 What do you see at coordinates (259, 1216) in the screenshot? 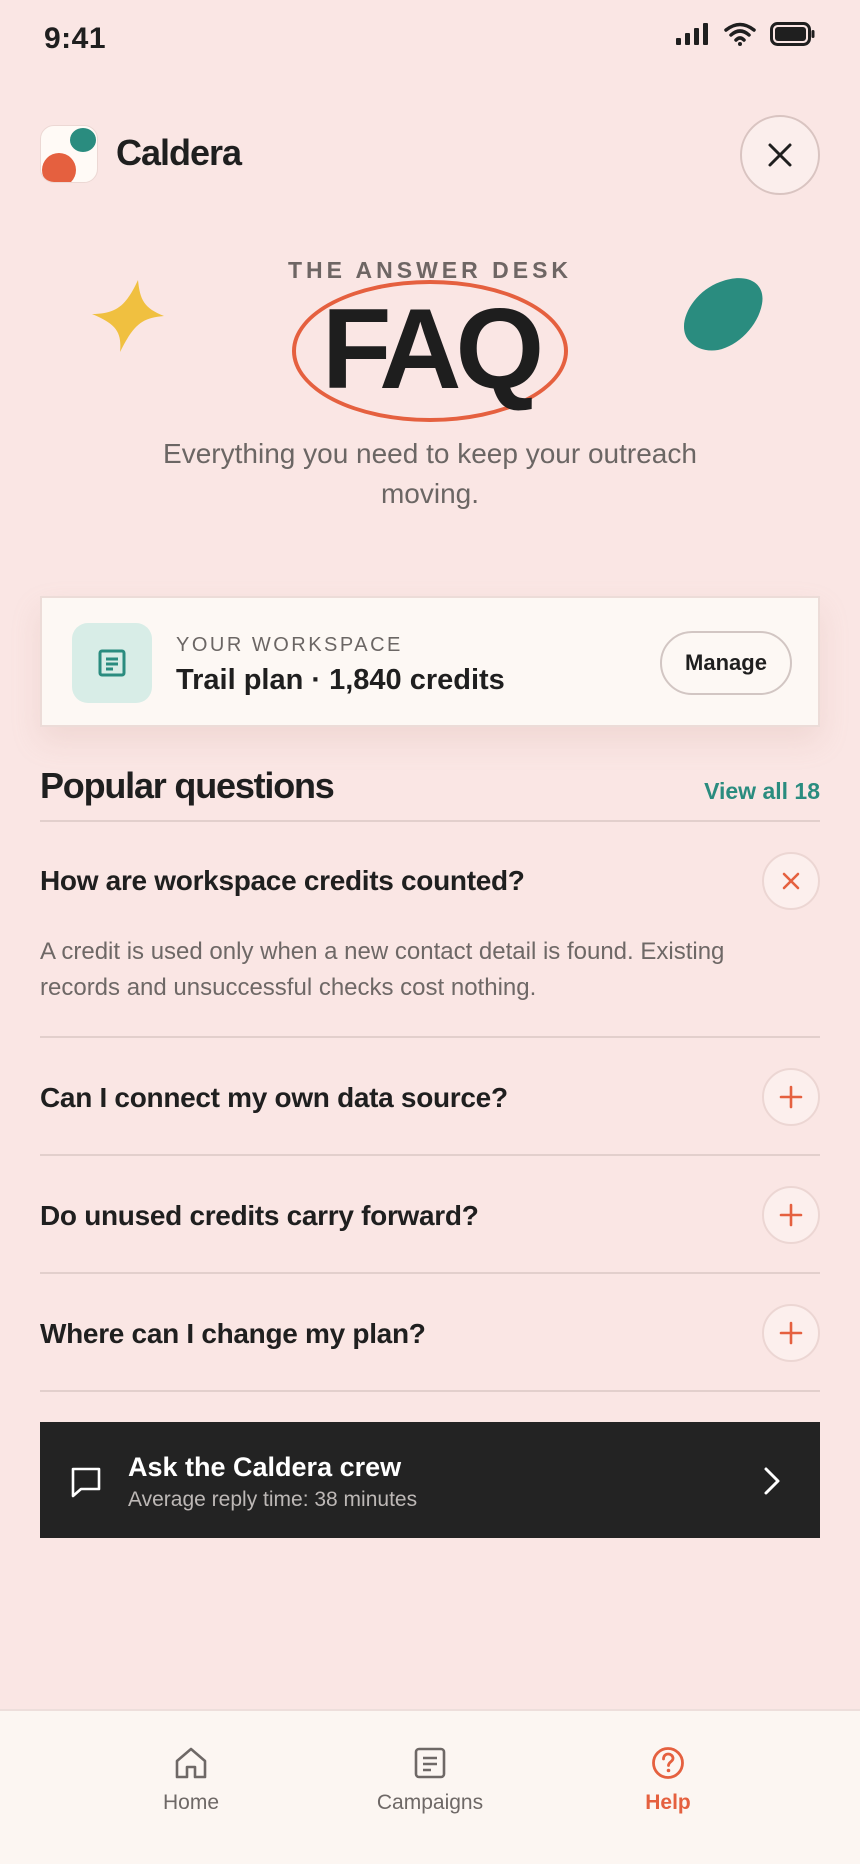
I see `faq-question: Do unused credits carry forward?` at bounding box center [259, 1216].